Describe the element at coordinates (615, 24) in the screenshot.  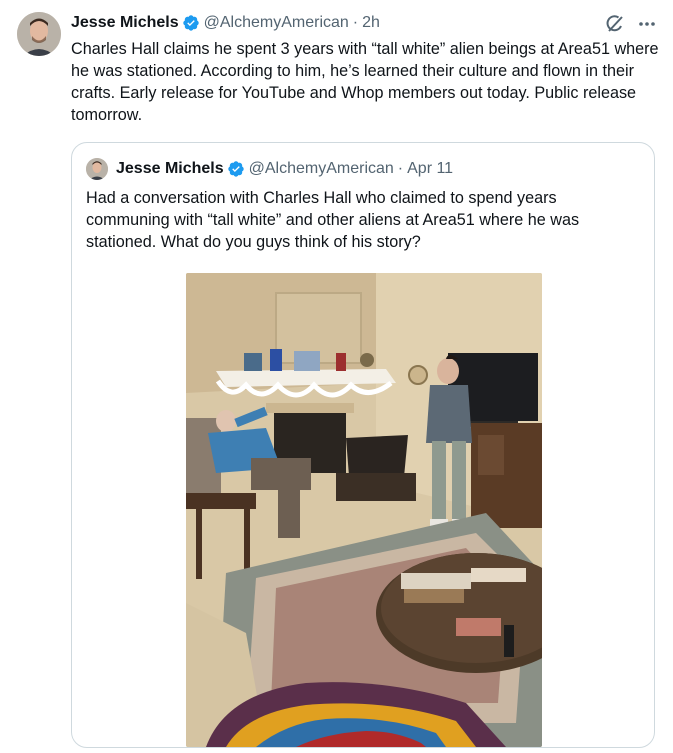
I see `grok-icon` at that location.